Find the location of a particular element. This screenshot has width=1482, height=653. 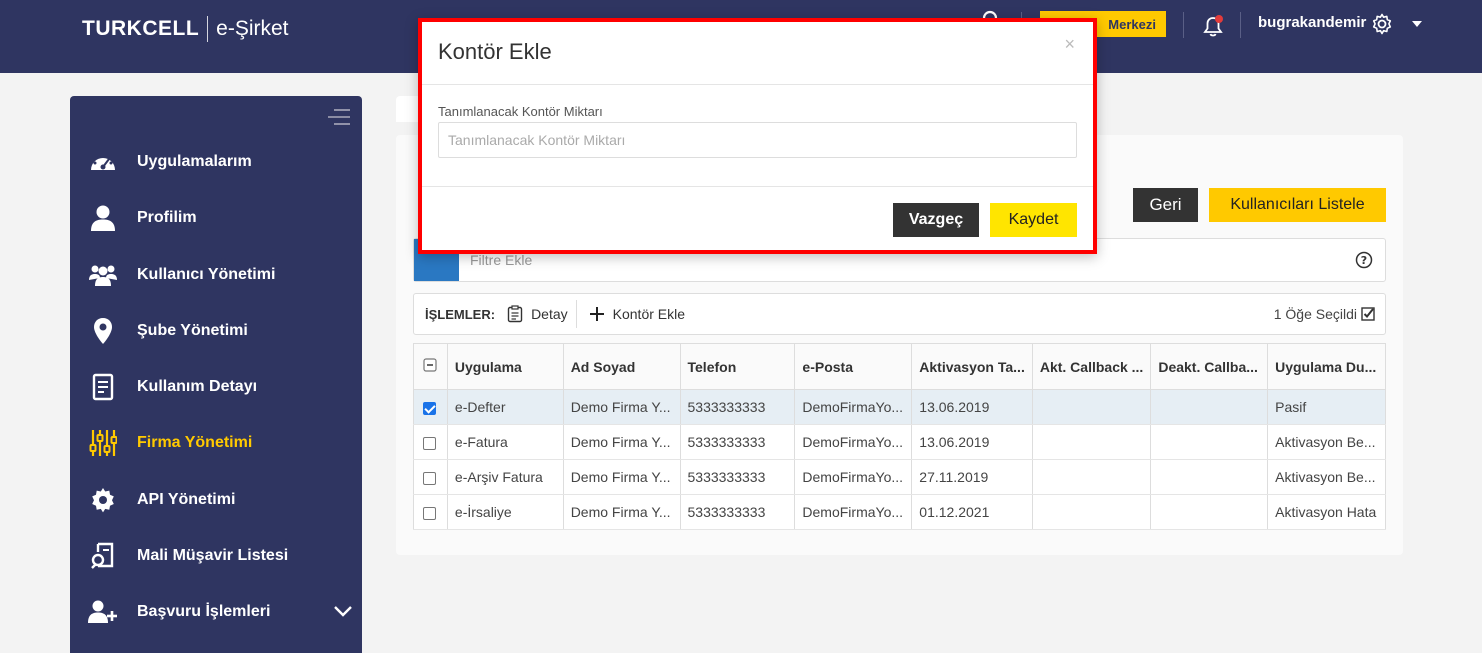

close-icon: × is located at coordinates (1069, 44).